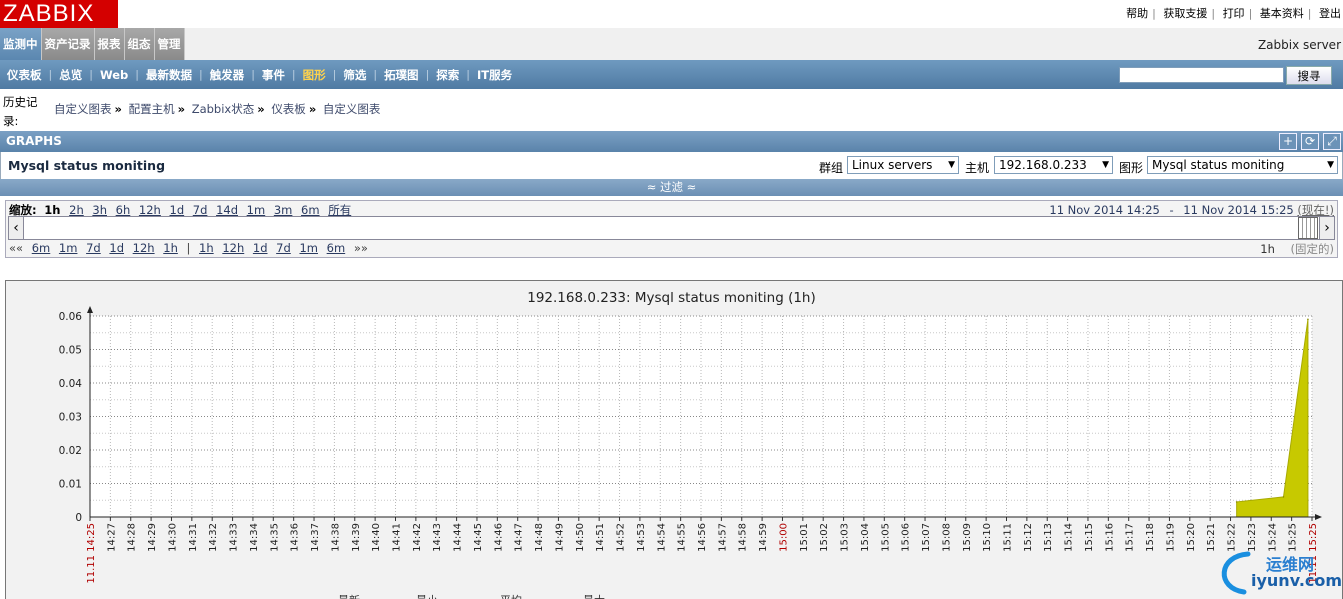 The width and height of the screenshot is (1343, 599). What do you see at coordinates (594, 595) in the screenshot?
I see `legend-header: 最大` at bounding box center [594, 595].